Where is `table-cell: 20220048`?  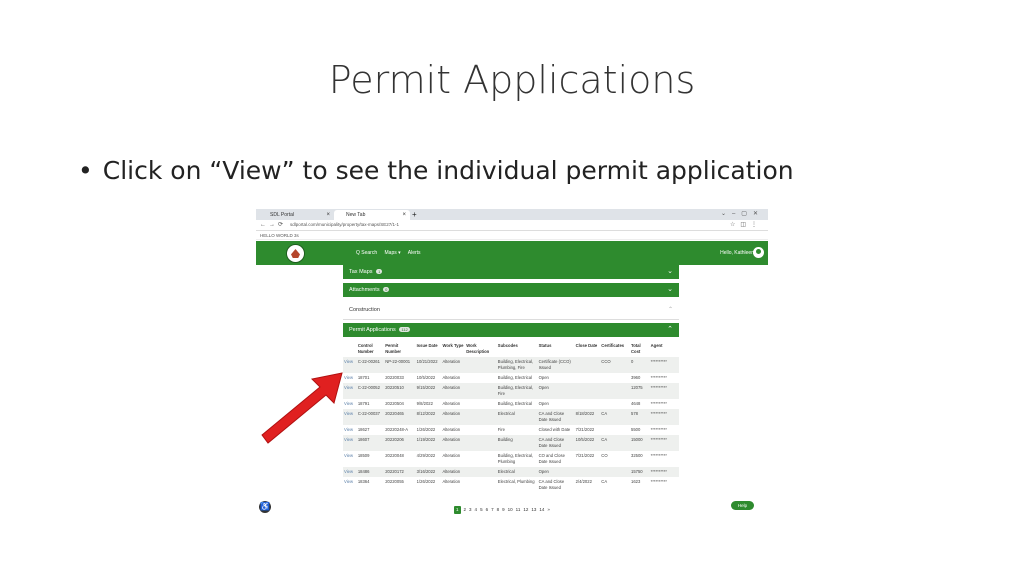 table-cell: 20220048 is located at coordinates (394, 455).